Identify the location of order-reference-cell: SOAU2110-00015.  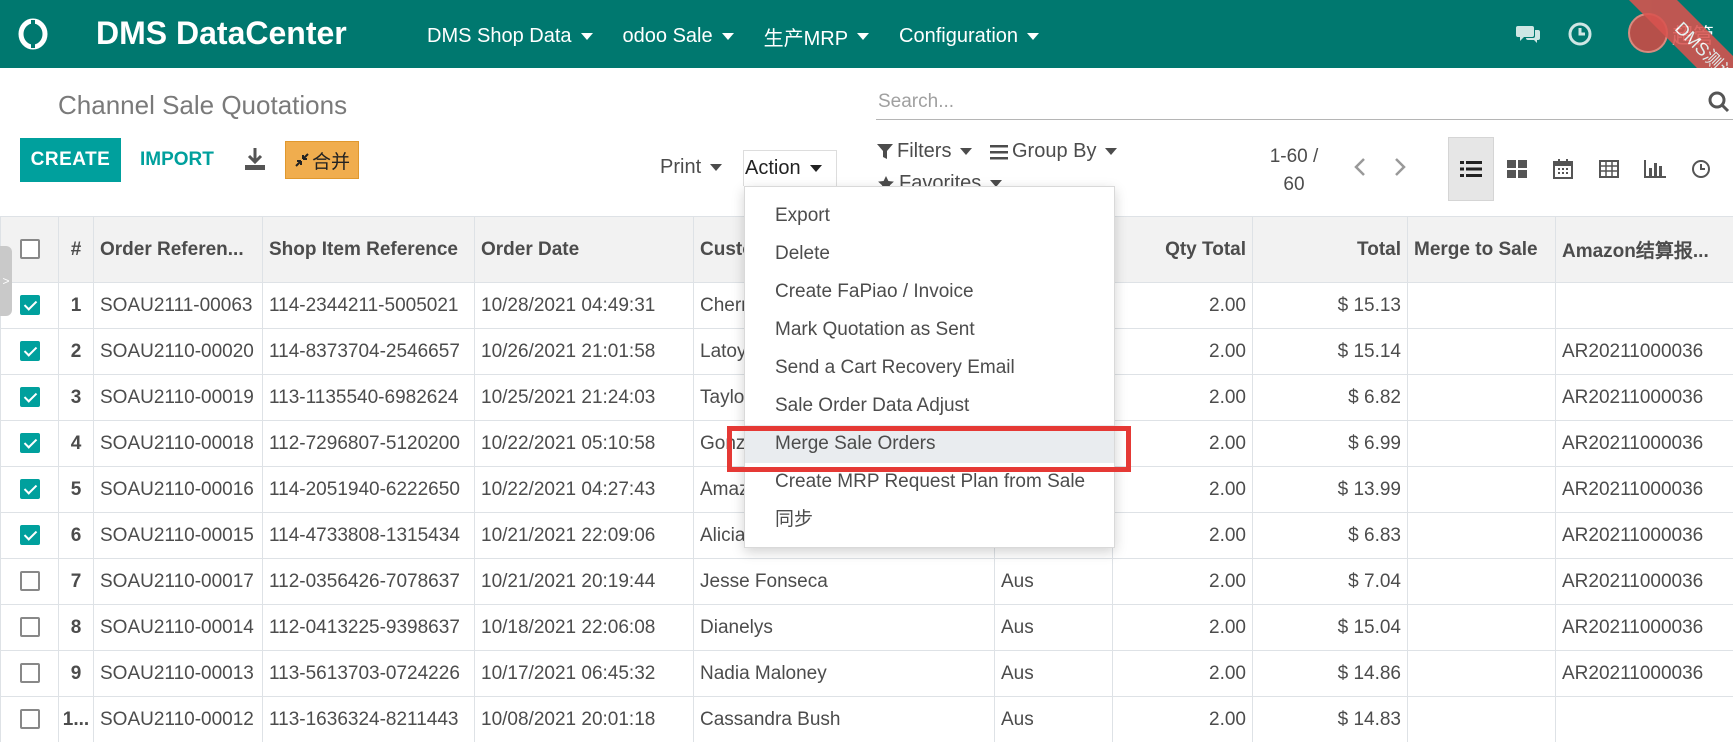
(178, 535).